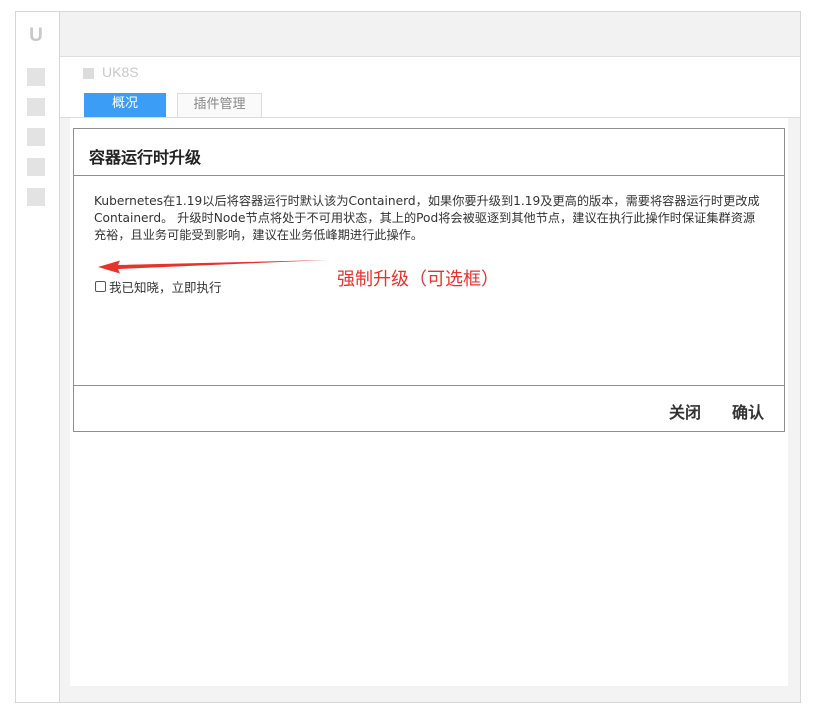 The image size is (815, 716). What do you see at coordinates (685, 411) in the screenshot?
I see `close-button: 关闭` at bounding box center [685, 411].